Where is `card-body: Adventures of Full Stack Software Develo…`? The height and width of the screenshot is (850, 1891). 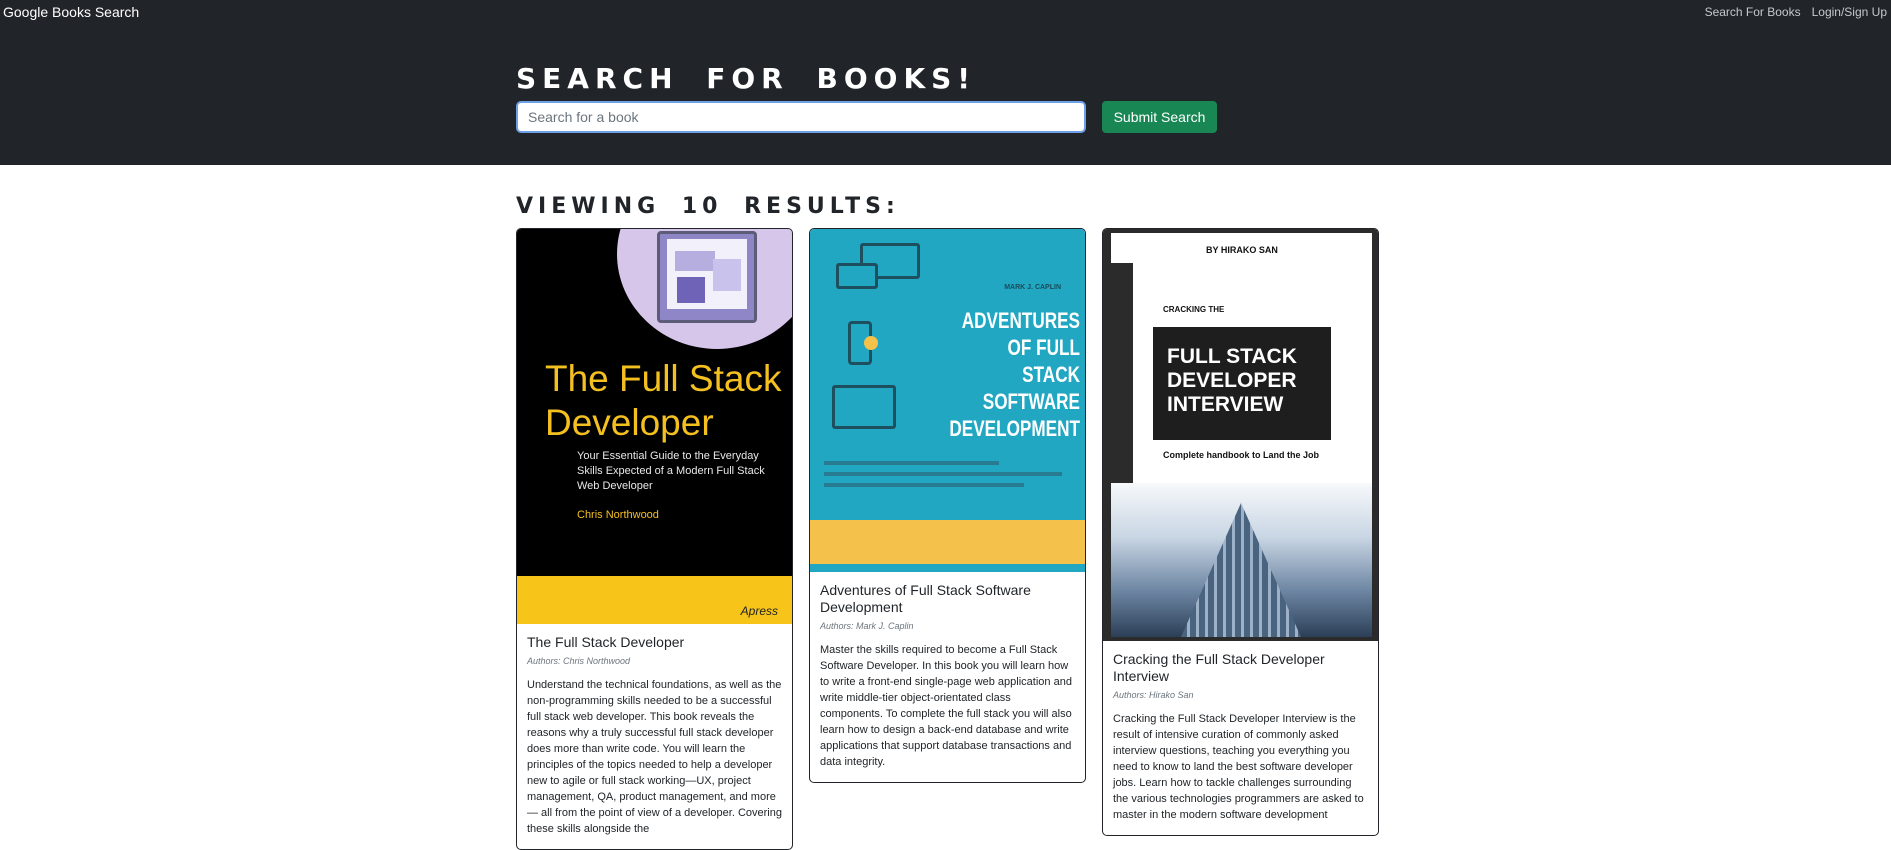 card-body: Adventures of Full Stack Software Develo… is located at coordinates (947, 677).